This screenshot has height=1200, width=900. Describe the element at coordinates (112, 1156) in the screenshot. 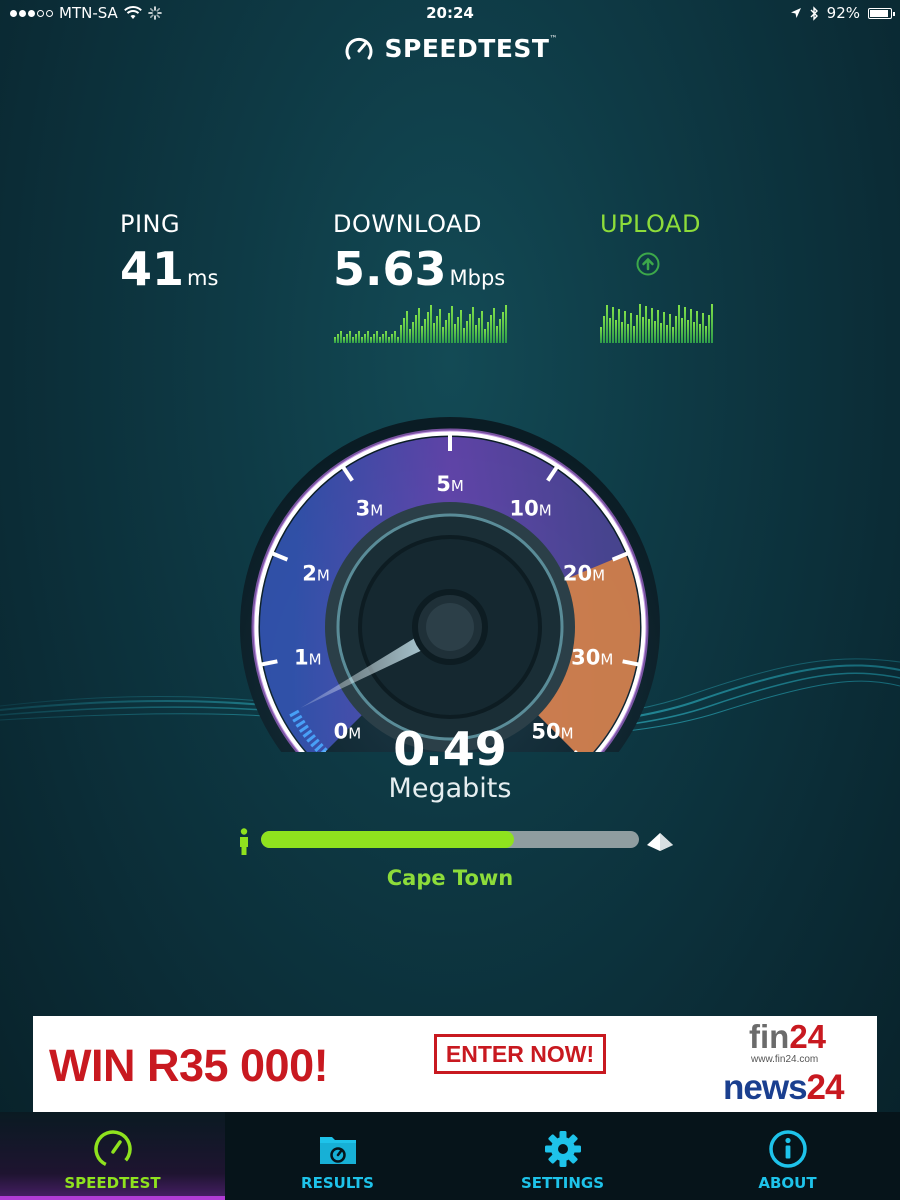

I see `tab-speedtest: SPEEDTEST` at that location.